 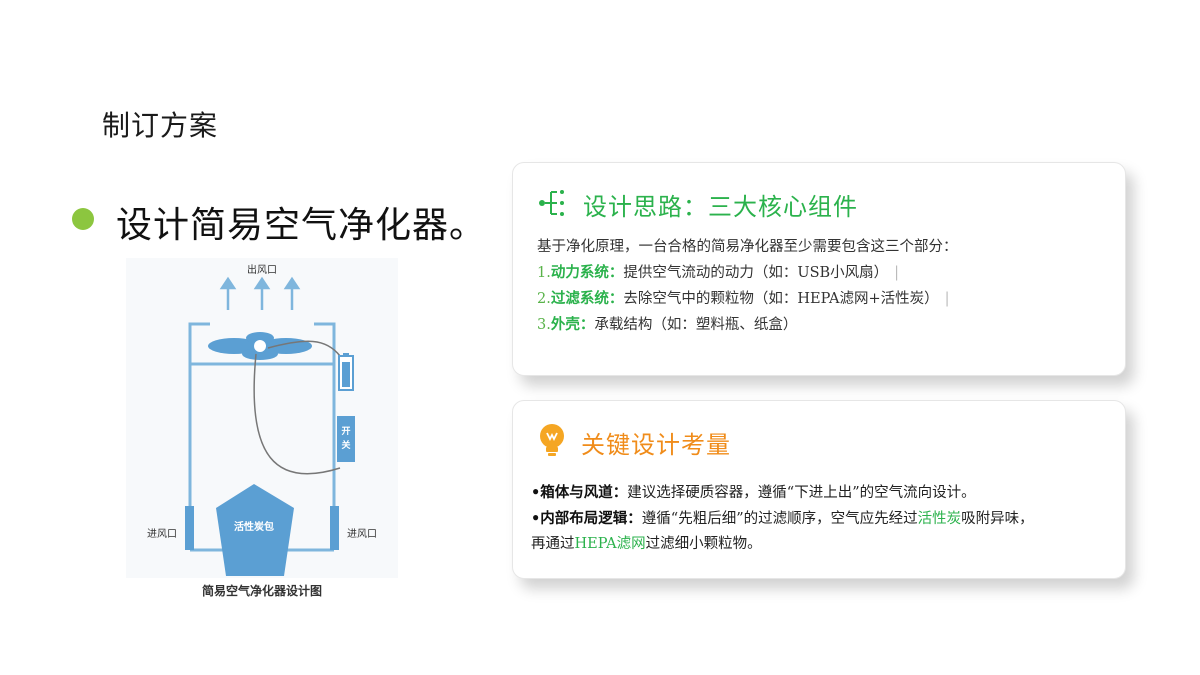 What do you see at coordinates (718, 272) in the screenshot?
I see `list-item: 1.动力系统：提供空气流动的动力（如：USB小风扇） |` at bounding box center [718, 272].